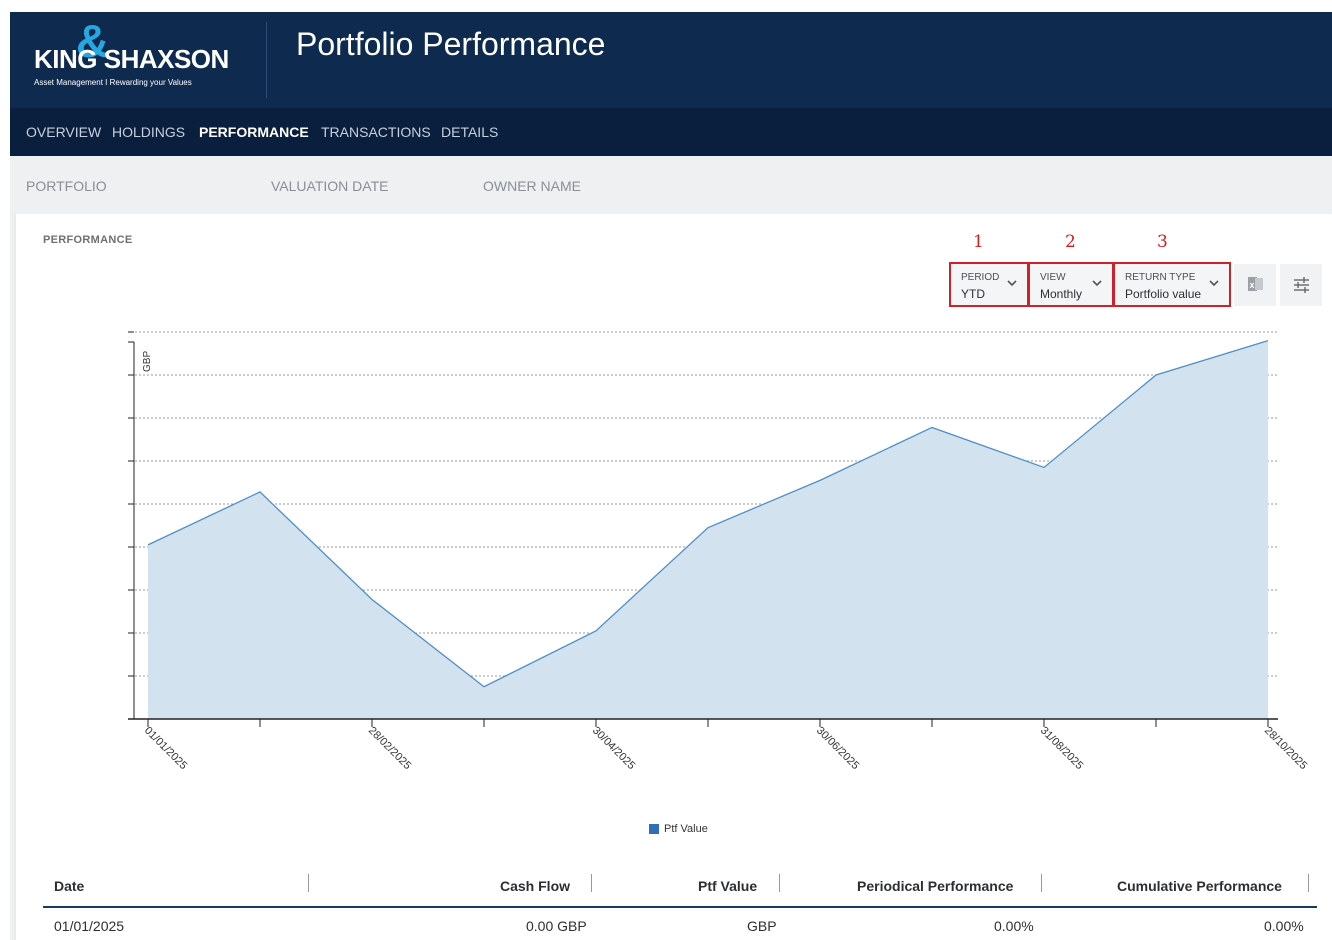  I want to click on col-header-cumulative-performance: Cumulative Performance, so click(1199, 886).